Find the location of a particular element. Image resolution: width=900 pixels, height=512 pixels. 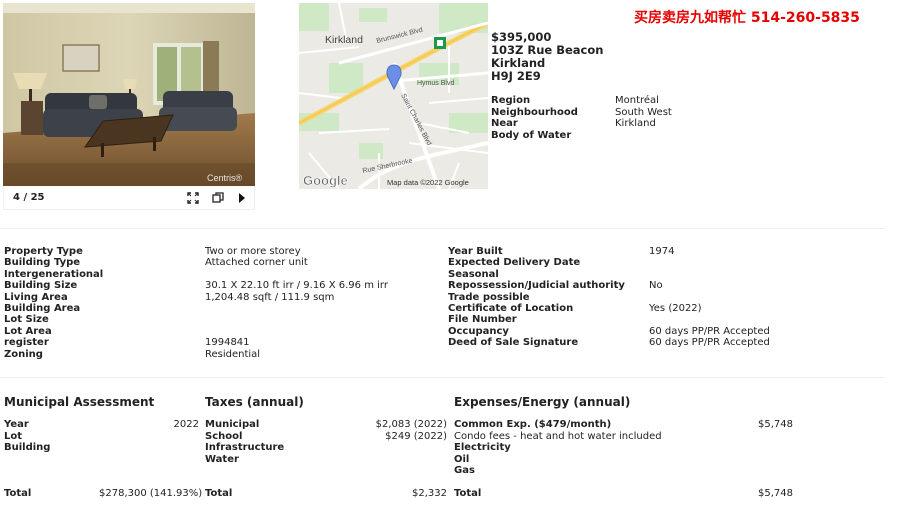

next-photo-icon is located at coordinates (242, 198).